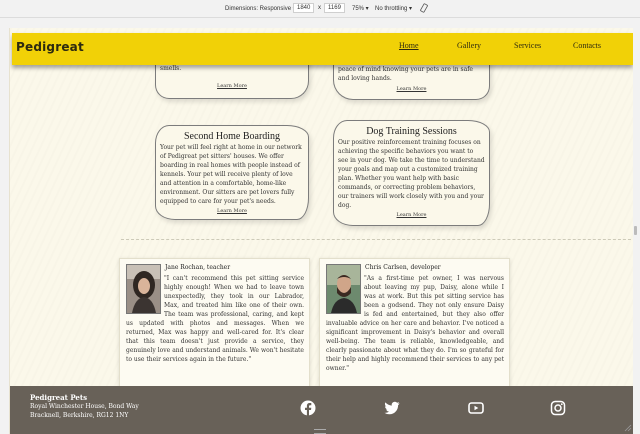  Describe the element at coordinates (84, 406) in the screenshot. I see `address-line-1: Royal Winchester House, Bond Way` at that location.